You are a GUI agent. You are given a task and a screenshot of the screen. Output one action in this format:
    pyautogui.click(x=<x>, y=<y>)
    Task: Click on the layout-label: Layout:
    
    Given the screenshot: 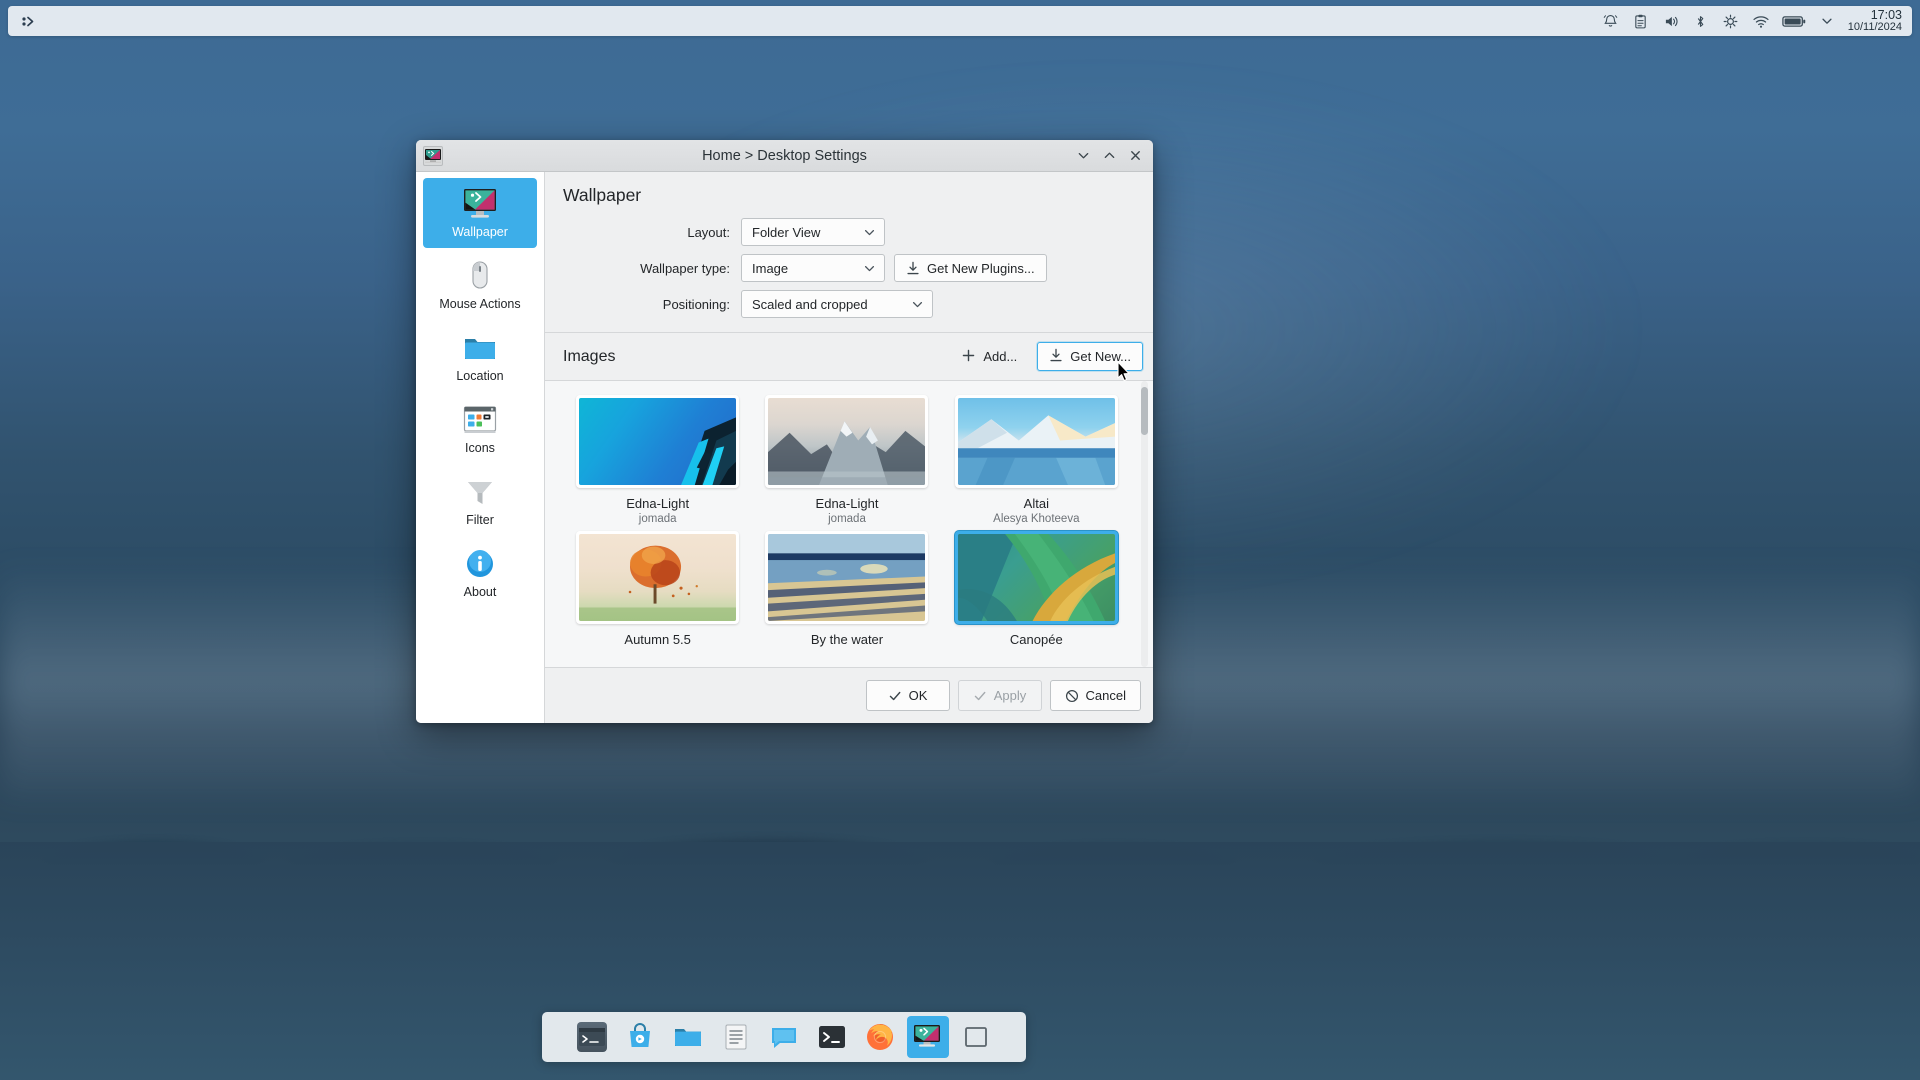 What is the action you would take?
    pyautogui.click(x=708, y=232)
    